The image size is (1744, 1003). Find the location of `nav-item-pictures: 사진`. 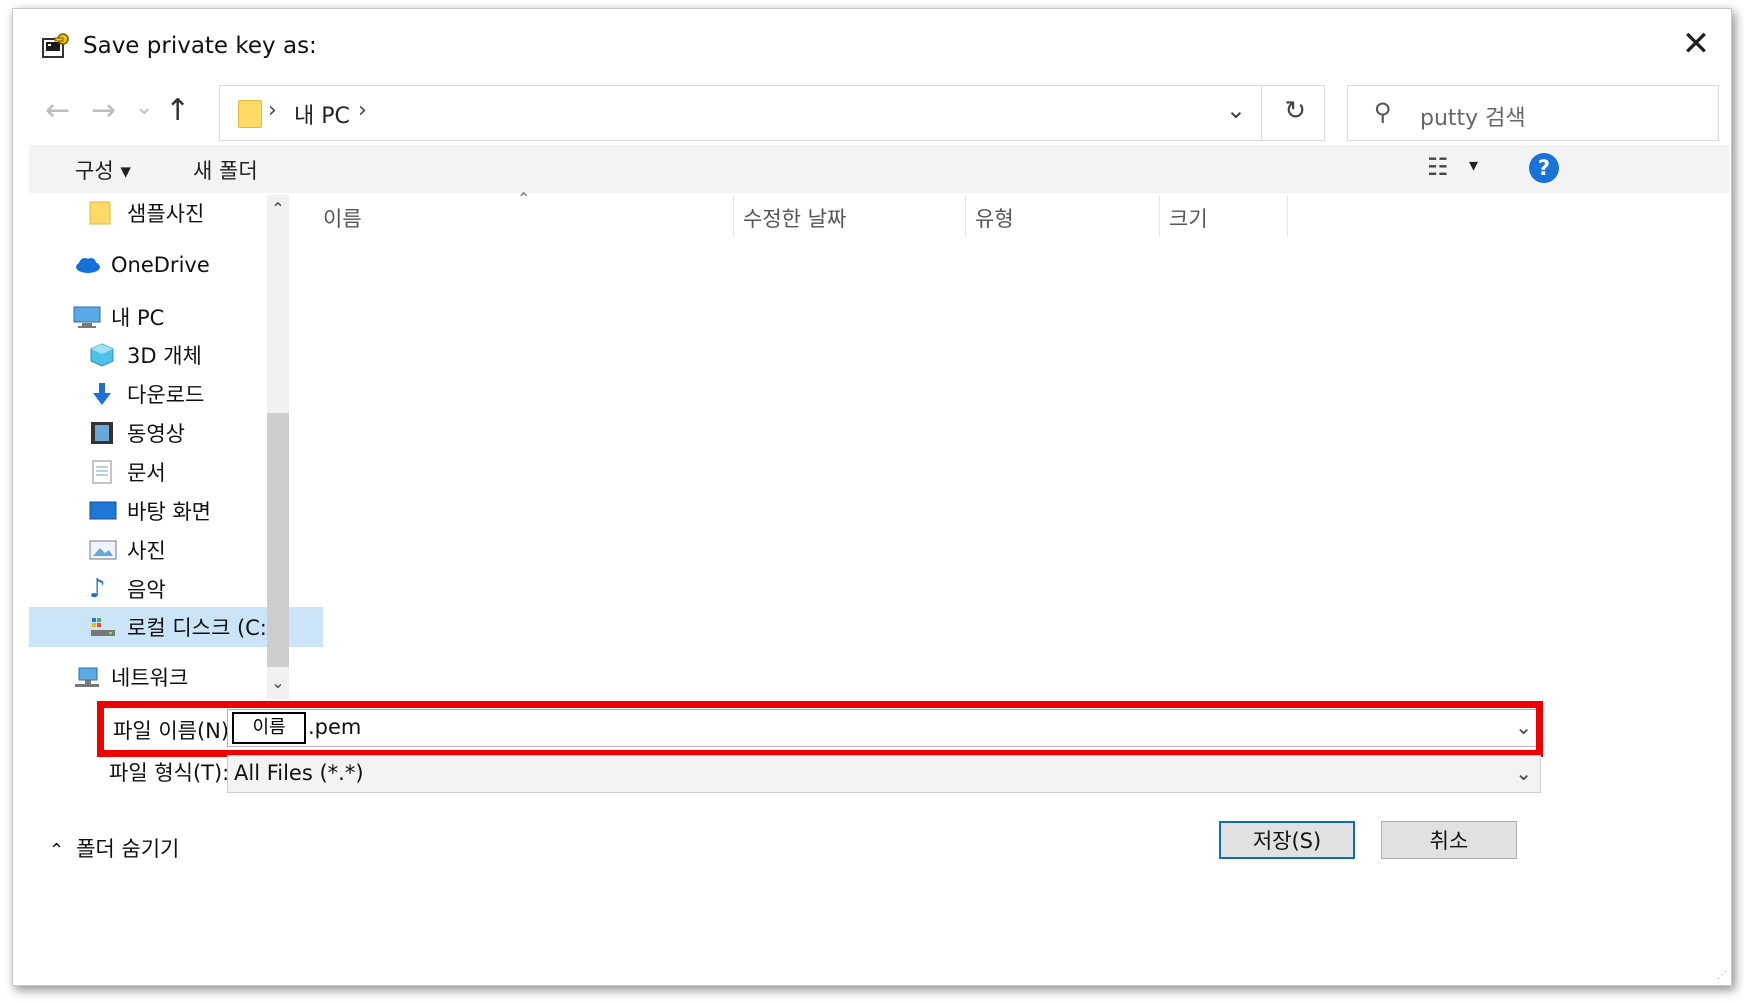

nav-item-pictures: 사진 is located at coordinates (127, 550).